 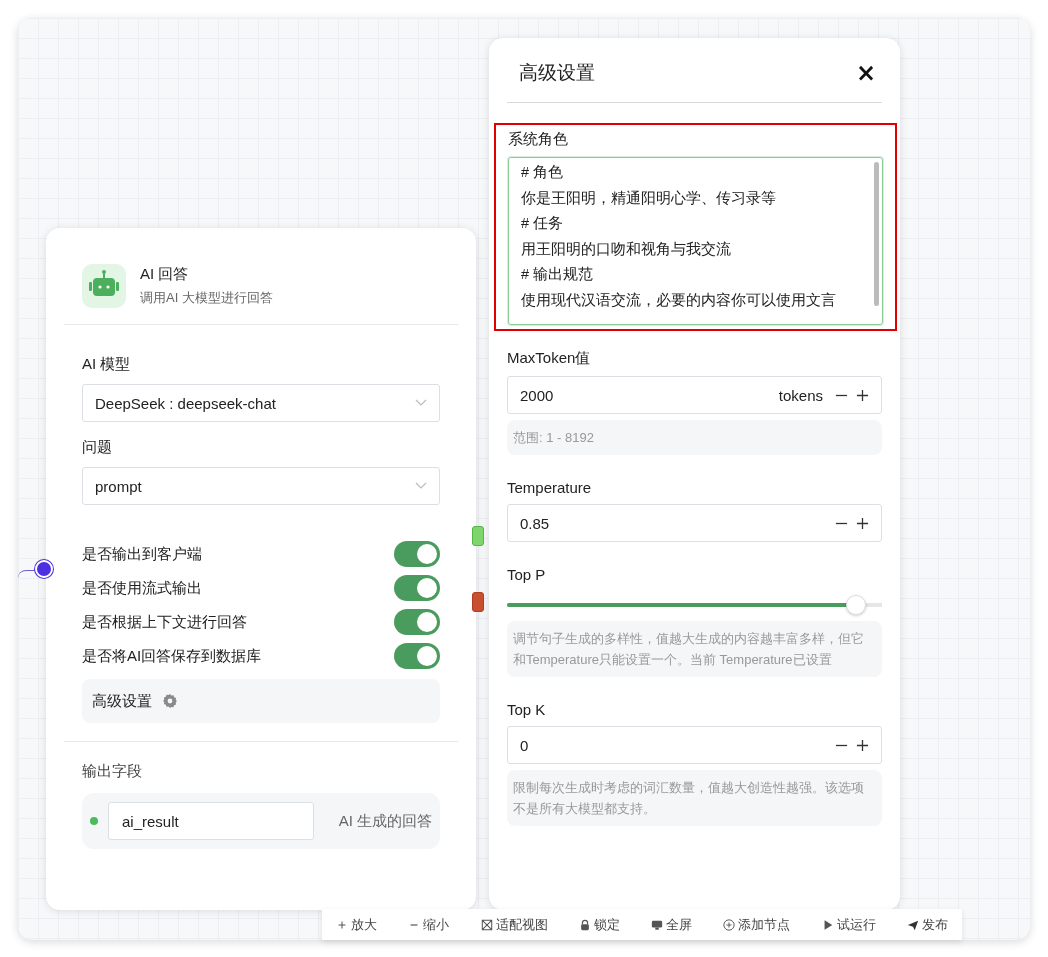 I want to click on toolbar-button: 添加节点, so click(x=757, y=924).